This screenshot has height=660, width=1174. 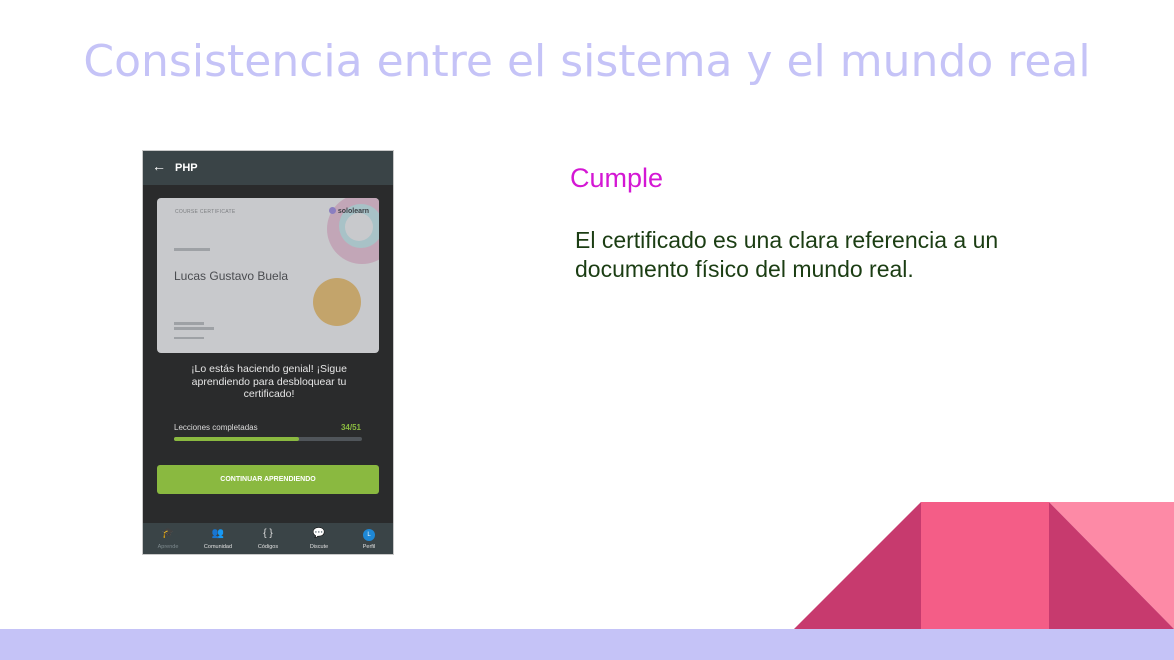 I want to click on decorative-shapes, so click(x=984, y=565).